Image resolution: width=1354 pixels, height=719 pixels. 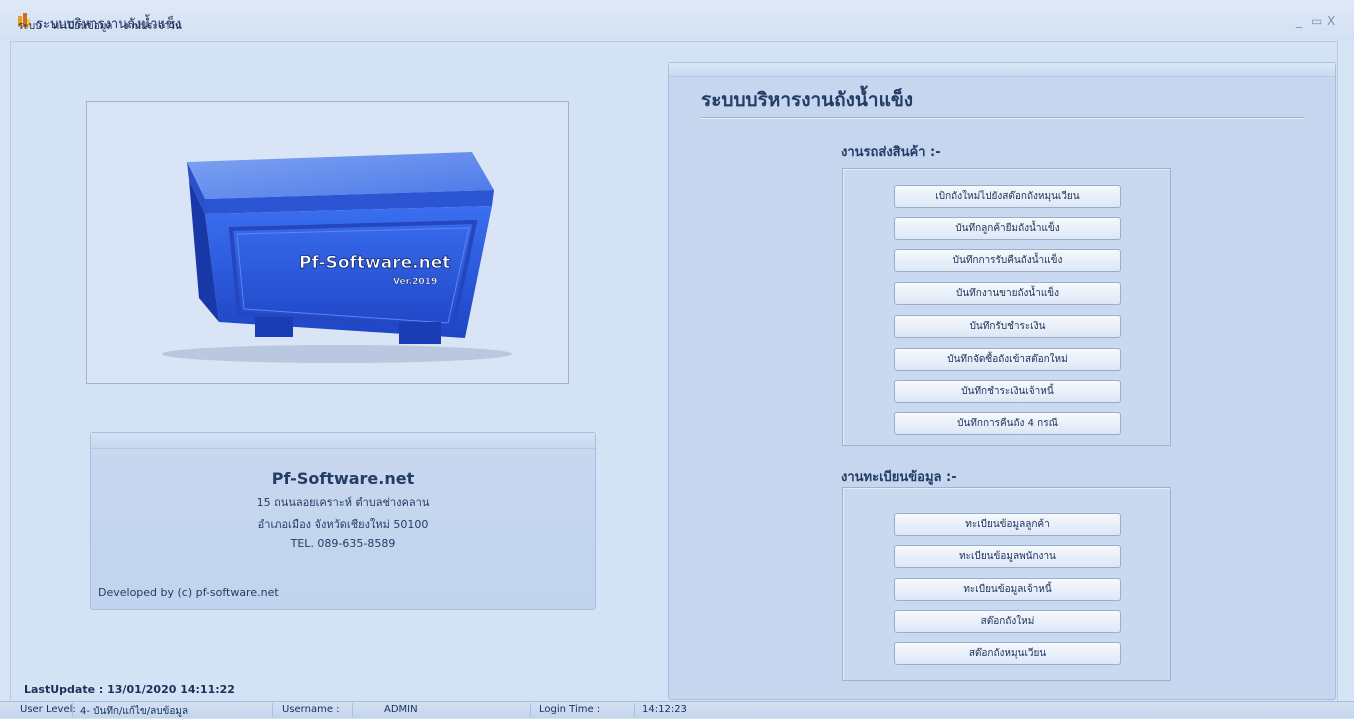 What do you see at coordinates (1007, 260) in the screenshot?
I see `tank-return-button: บันทึกการรับคืนถังน้ำแข็ง` at bounding box center [1007, 260].